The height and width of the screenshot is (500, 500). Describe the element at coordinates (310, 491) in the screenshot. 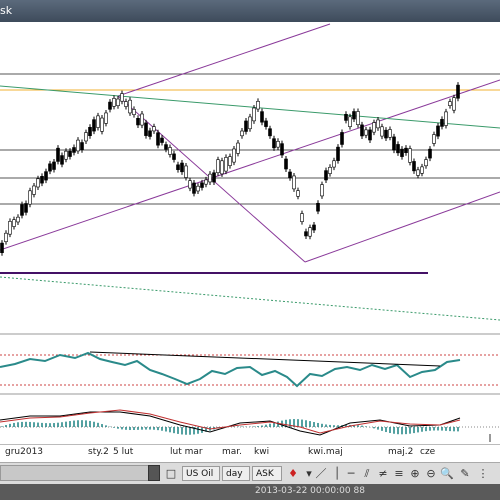

I see `status-text: 2013-03-22 00:00:00 88` at that location.